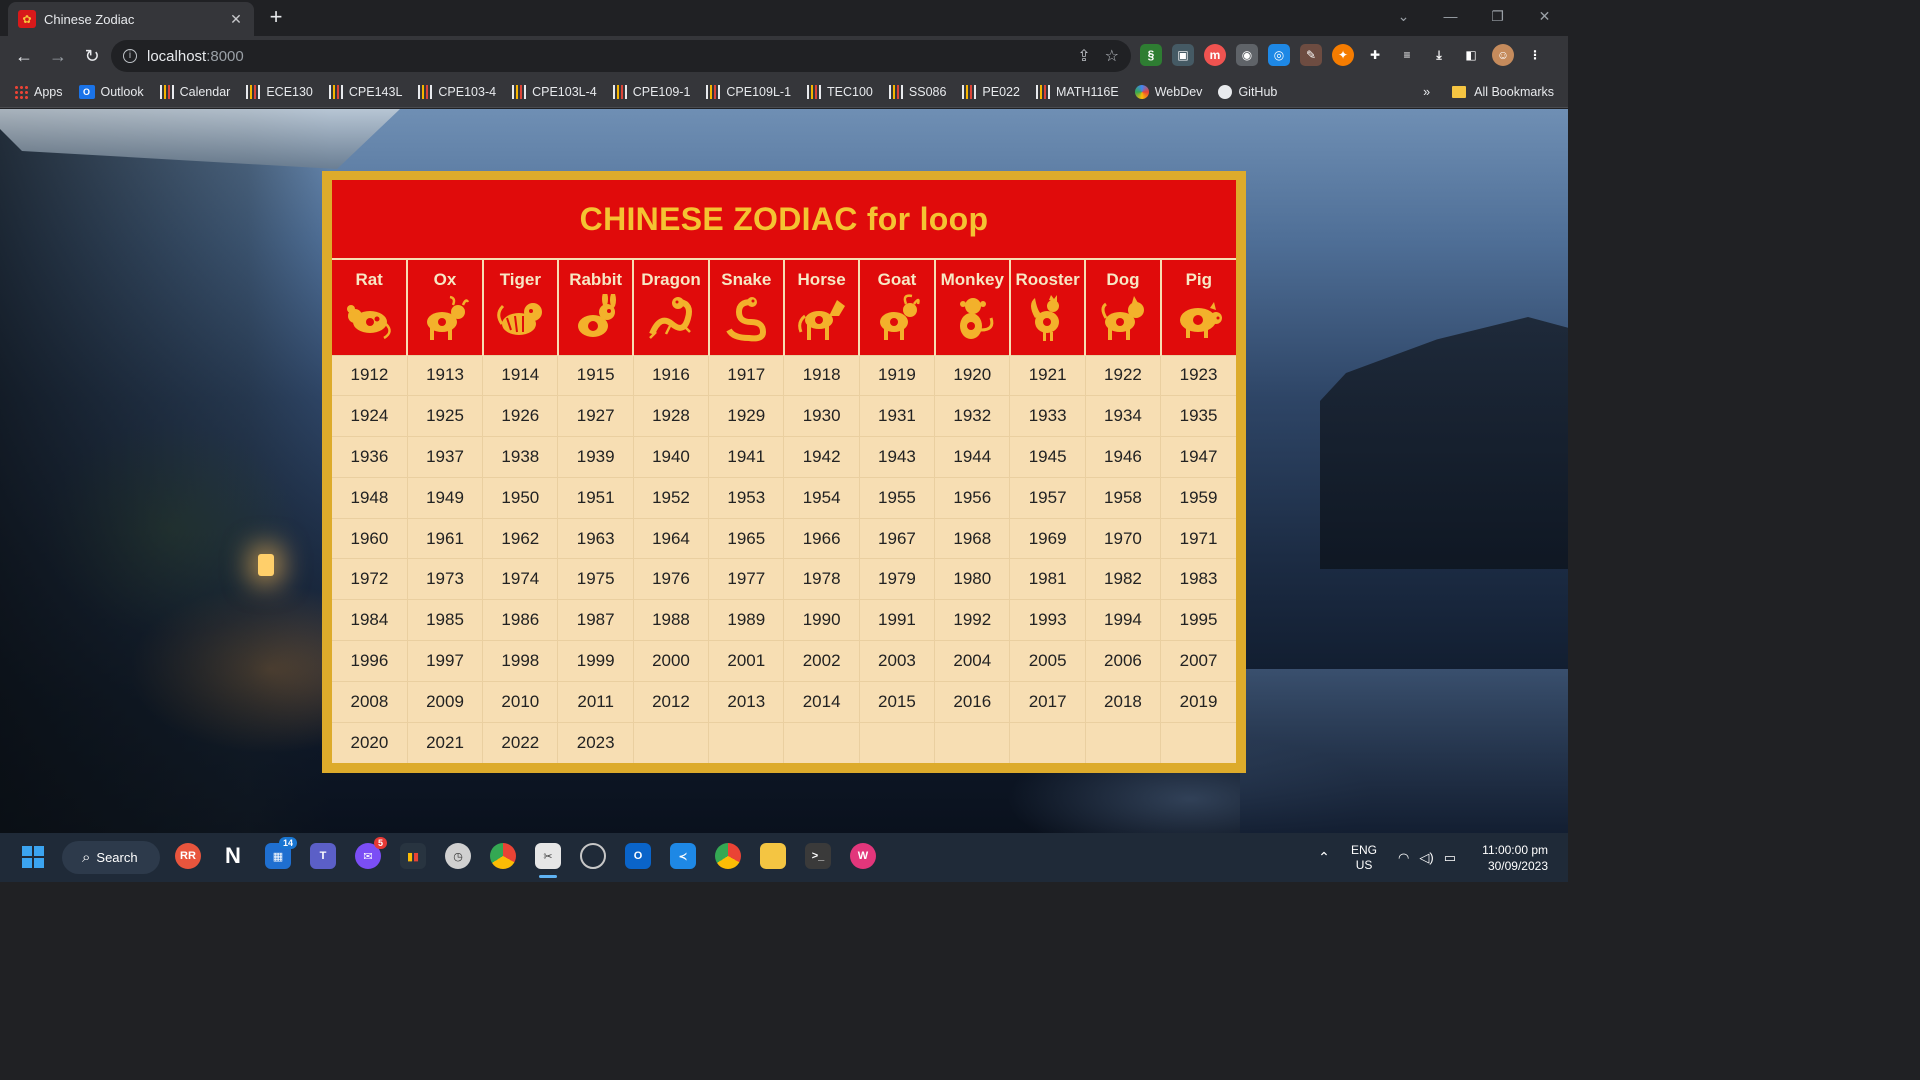 The width and height of the screenshot is (1920, 1080). Describe the element at coordinates (1198, 620) in the screenshot. I see `year-cell: 1995` at that location.